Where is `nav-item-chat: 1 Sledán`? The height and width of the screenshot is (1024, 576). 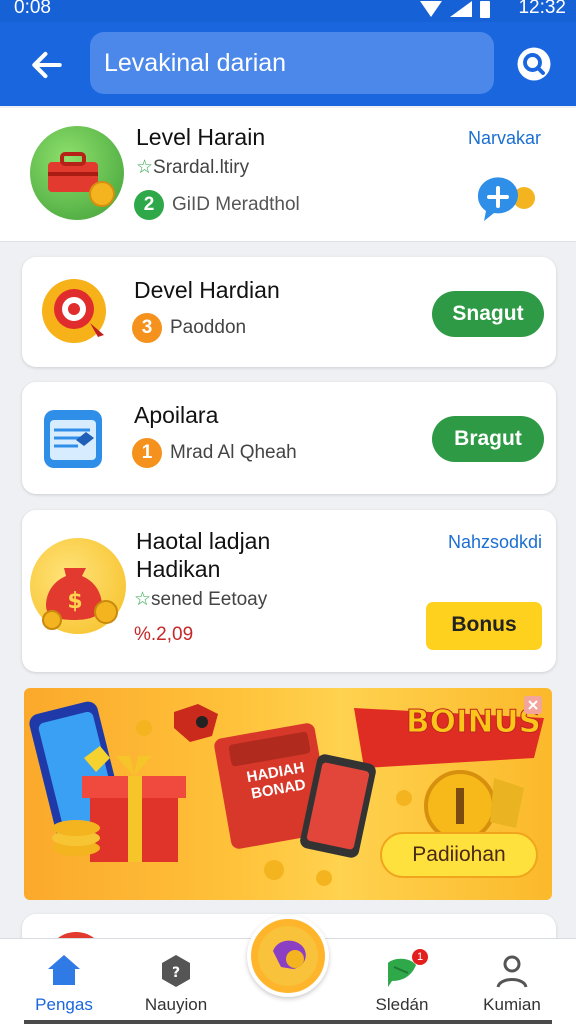 nav-item-chat: 1 Sledán is located at coordinates (402, 981).